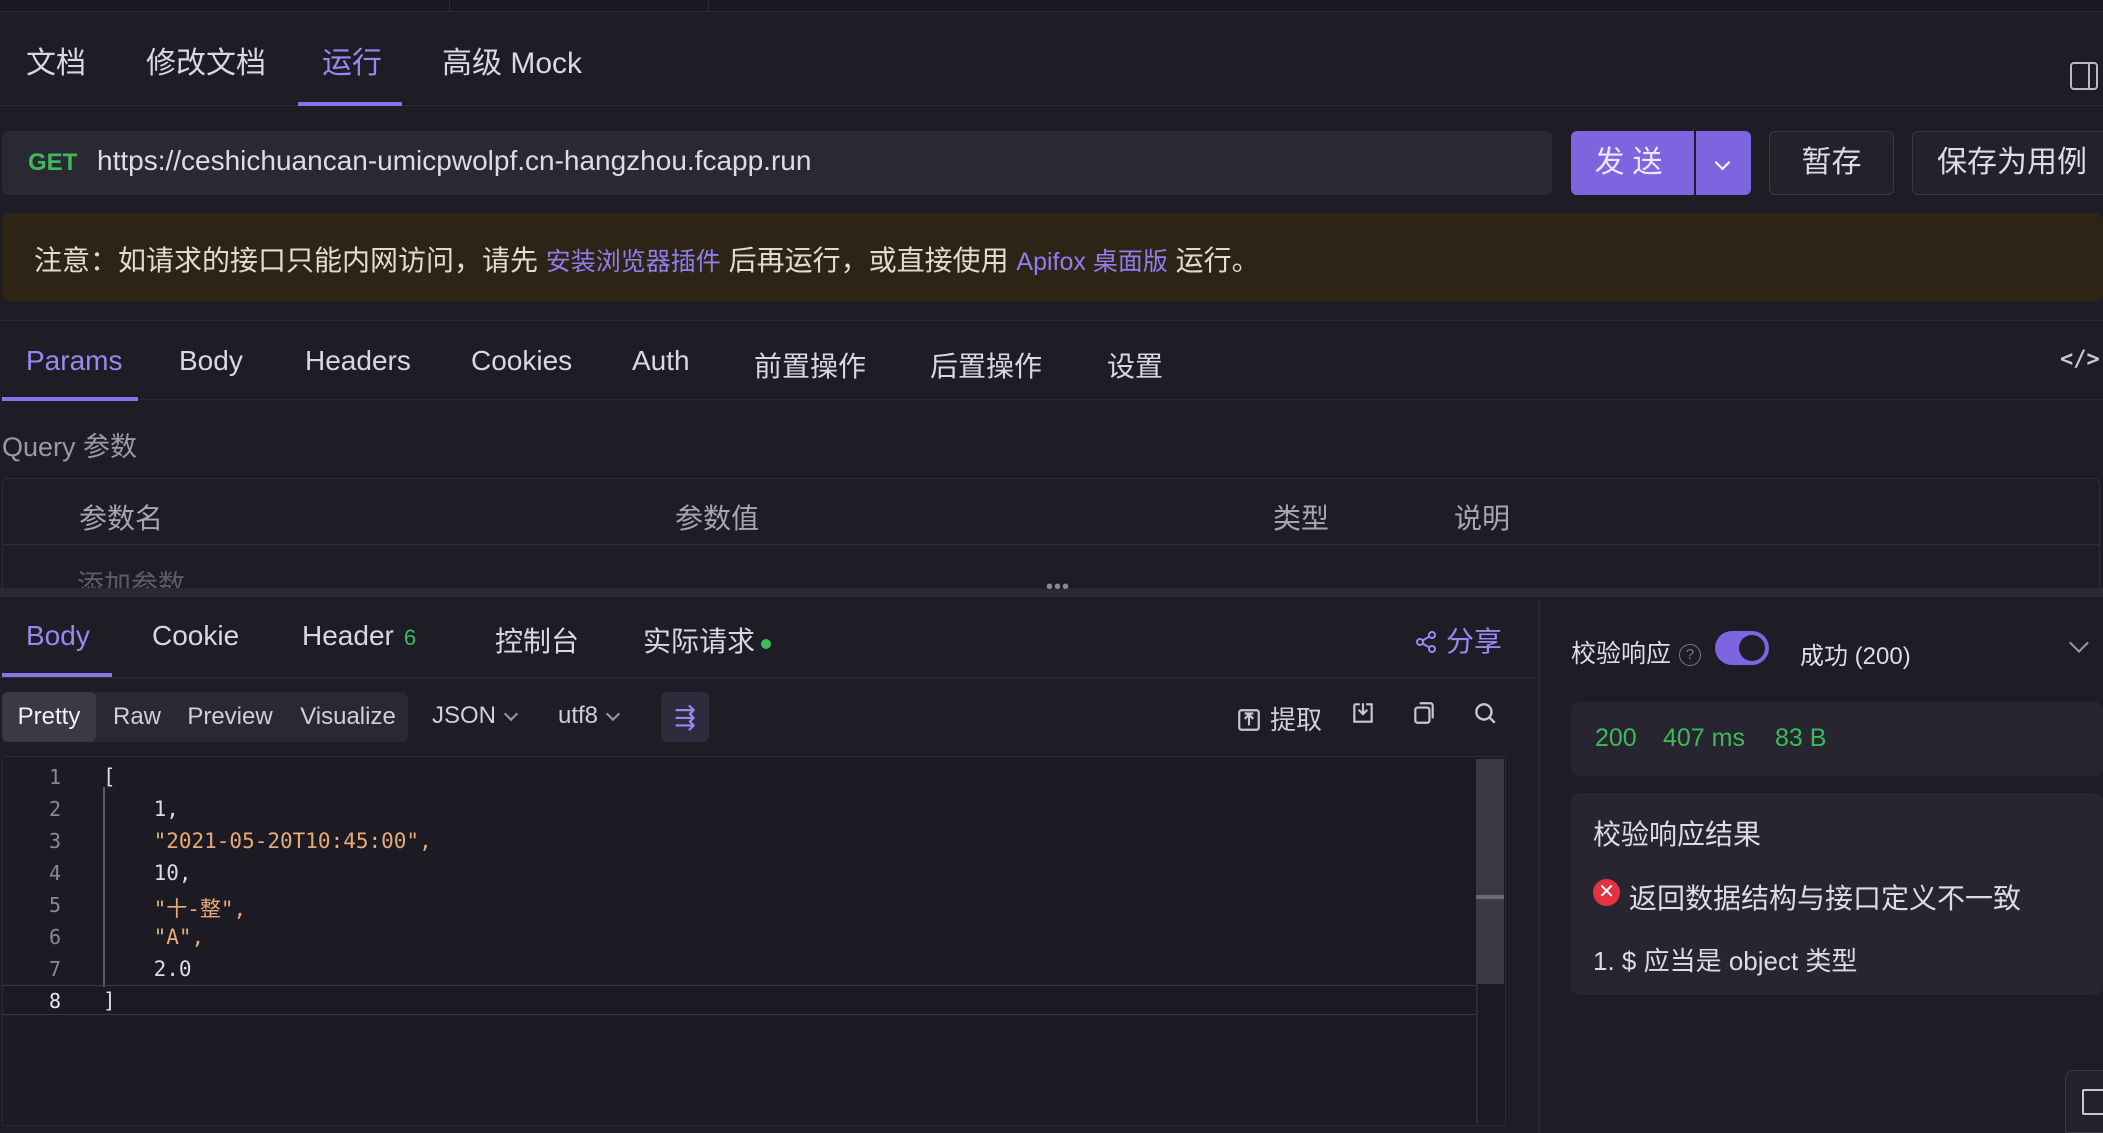 This screenshot has width=2103, height=1133. Describe the element at coordinates (633, 262) in the screenshot. I see `install-plugin-link: 安装浏览器插件` at that location.